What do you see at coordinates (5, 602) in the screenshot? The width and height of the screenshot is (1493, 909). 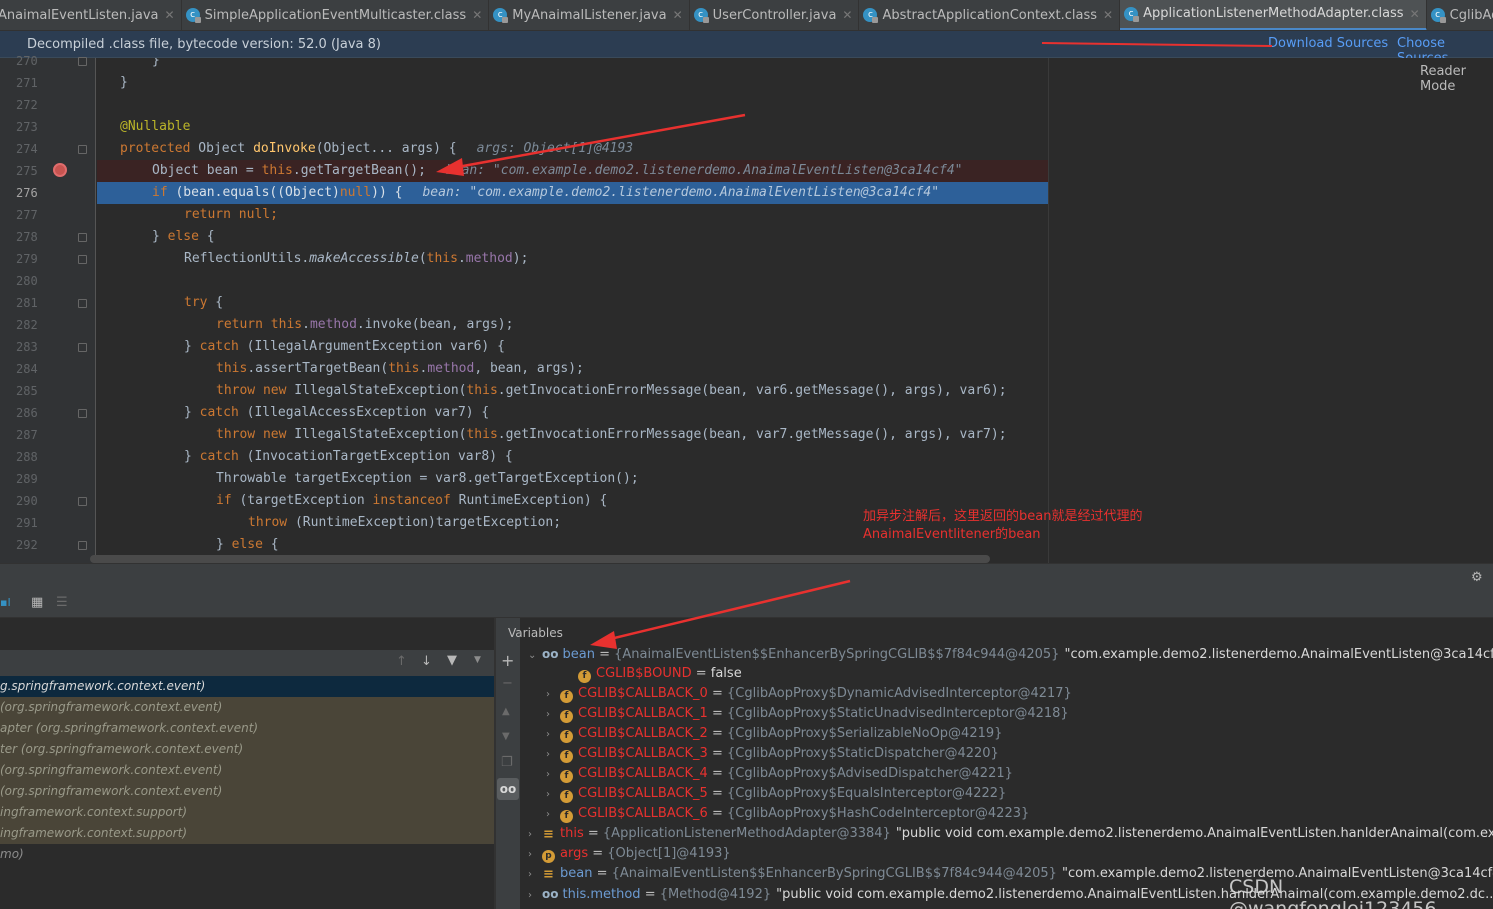 I see `step-icon: ▪I` at bounding box center [5, 602].